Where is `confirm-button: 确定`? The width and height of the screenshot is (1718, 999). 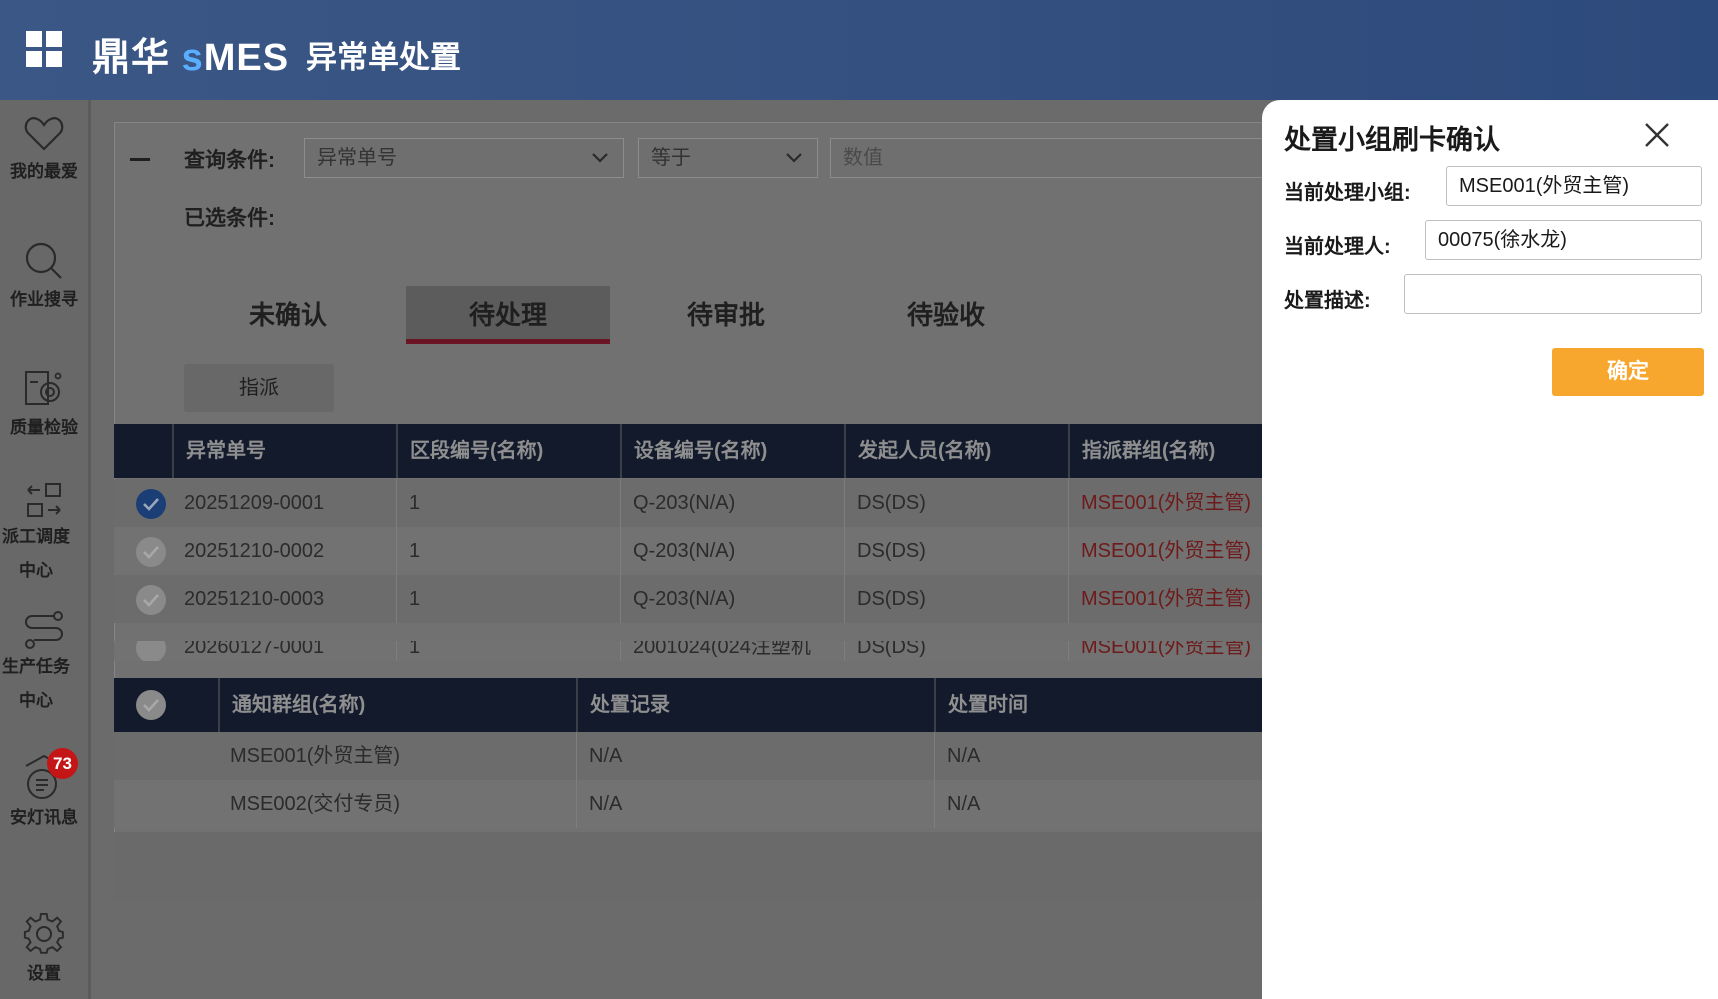 confirm-button: 确定 is located at coordinates (1628, 372).